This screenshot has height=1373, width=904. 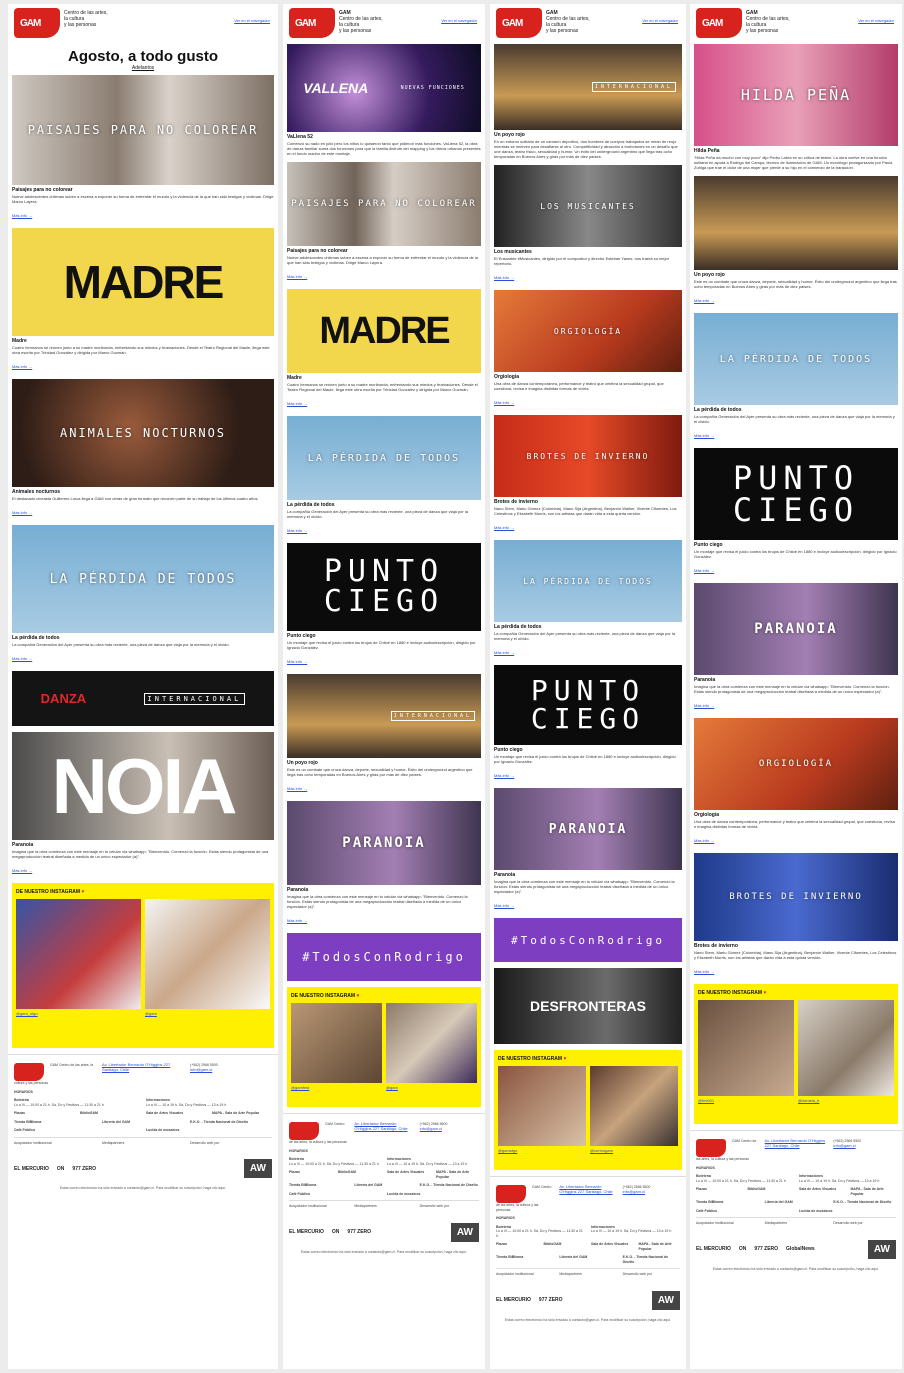 I want to click on instagram-handle: @gamfest, so click(x=336, y=1086).